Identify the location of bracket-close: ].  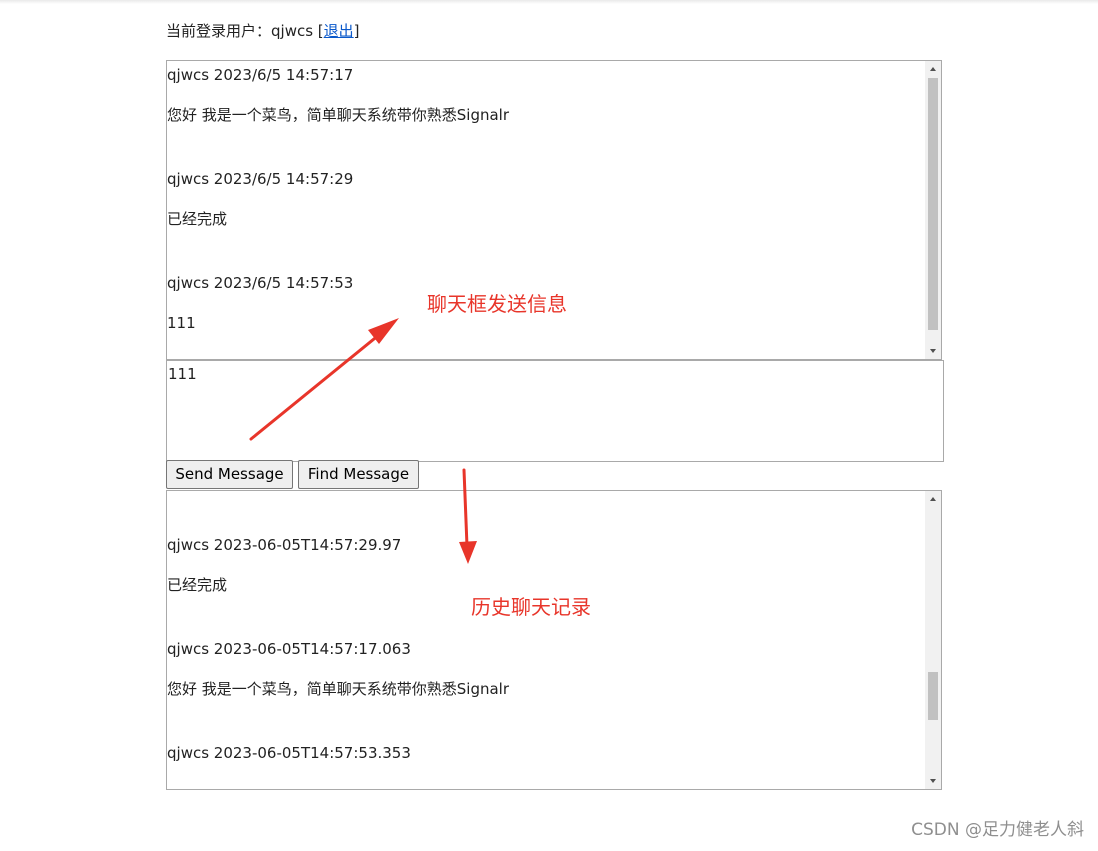
(356, 31).